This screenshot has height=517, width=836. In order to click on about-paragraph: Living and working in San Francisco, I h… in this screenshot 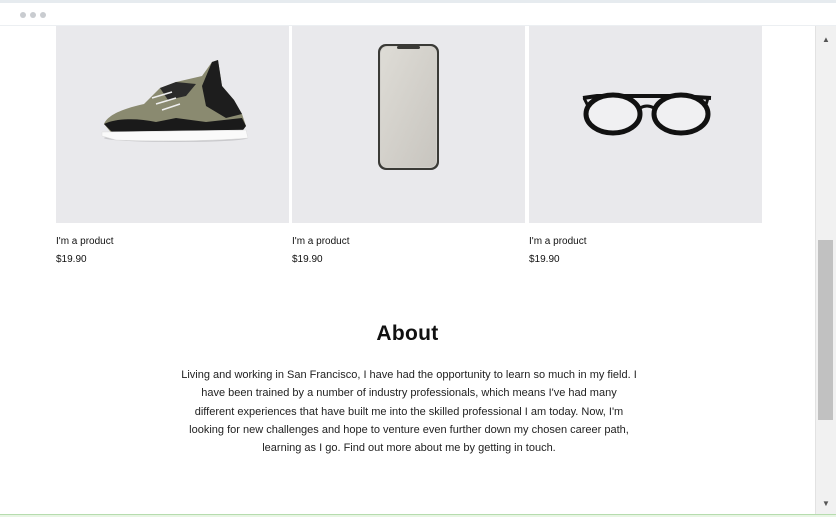, I will do `click(409, 412)`.